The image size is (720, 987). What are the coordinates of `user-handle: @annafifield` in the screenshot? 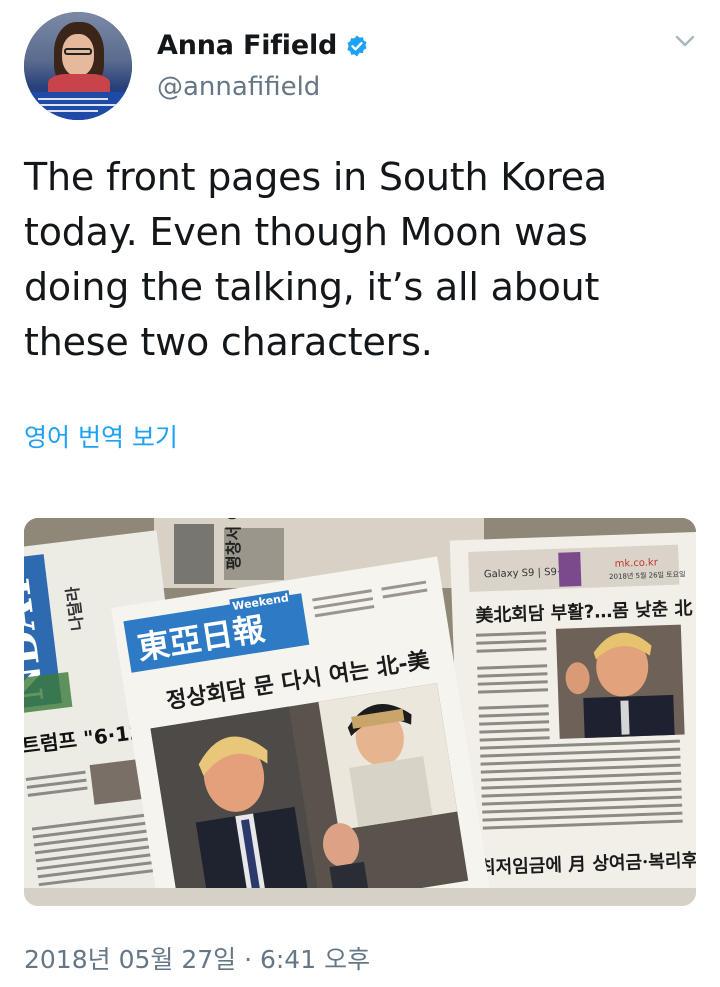 It's located at (238, 87).